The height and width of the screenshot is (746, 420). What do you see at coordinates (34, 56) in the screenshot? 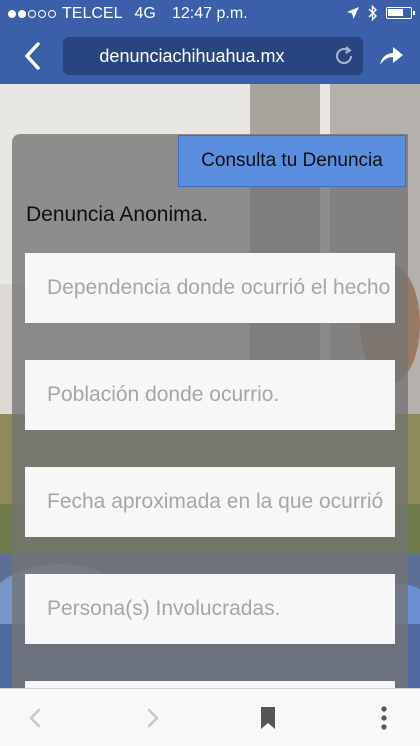
I see `back-chevron-icon` at bounding box center [34, 56].